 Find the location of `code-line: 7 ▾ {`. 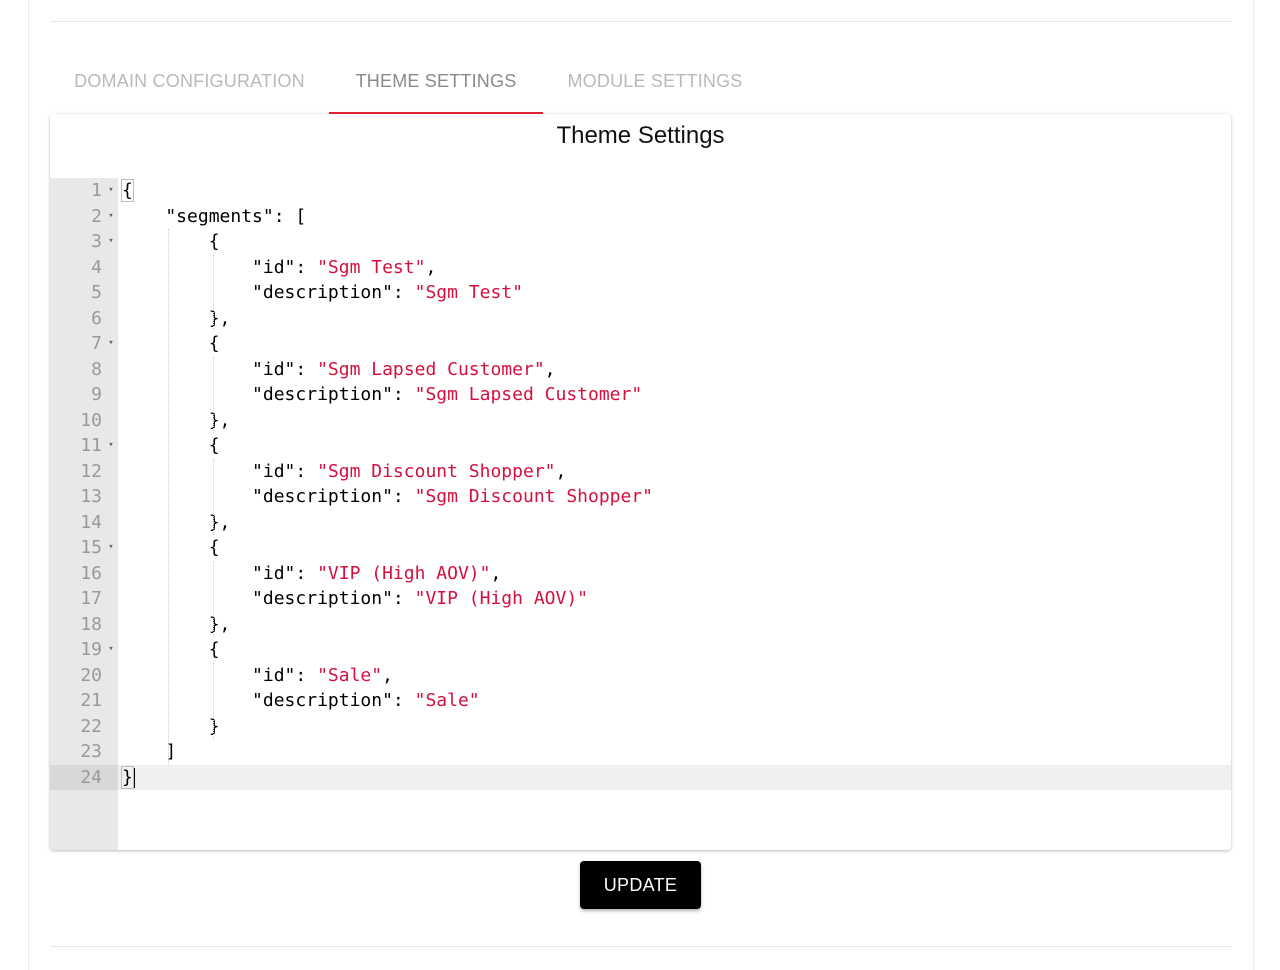

code-line: 7 ▾ { is located at coordinates (640, 344).